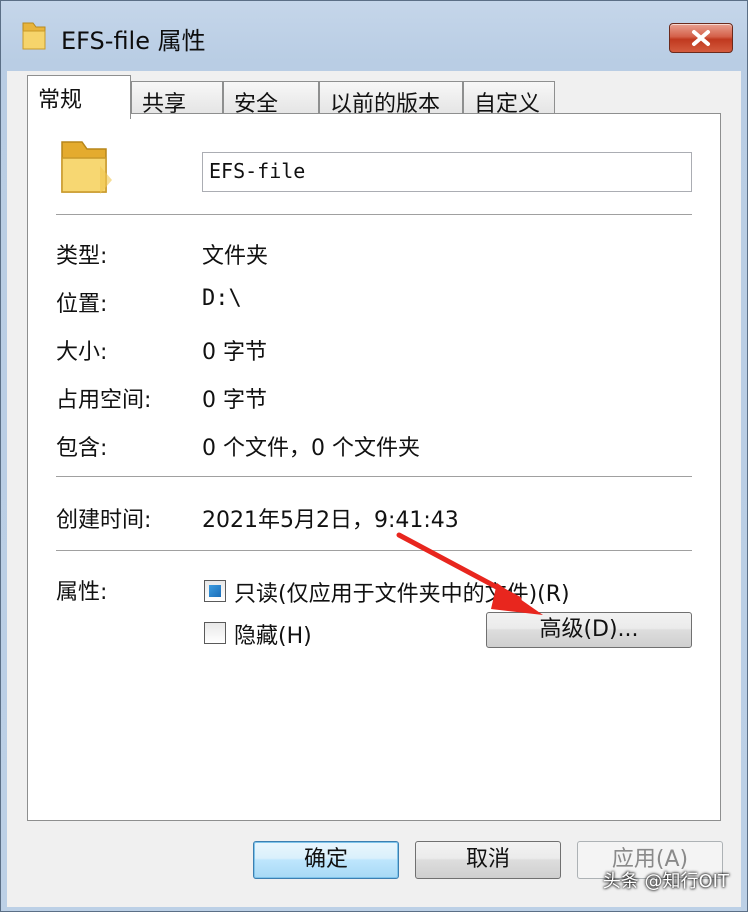 The height and width of the screenshot is (912, 748). Describe the element at coordinates (311, 448) in the screenshot. I see `contains-value: 0 个文件，0 个文件夹` at that location.